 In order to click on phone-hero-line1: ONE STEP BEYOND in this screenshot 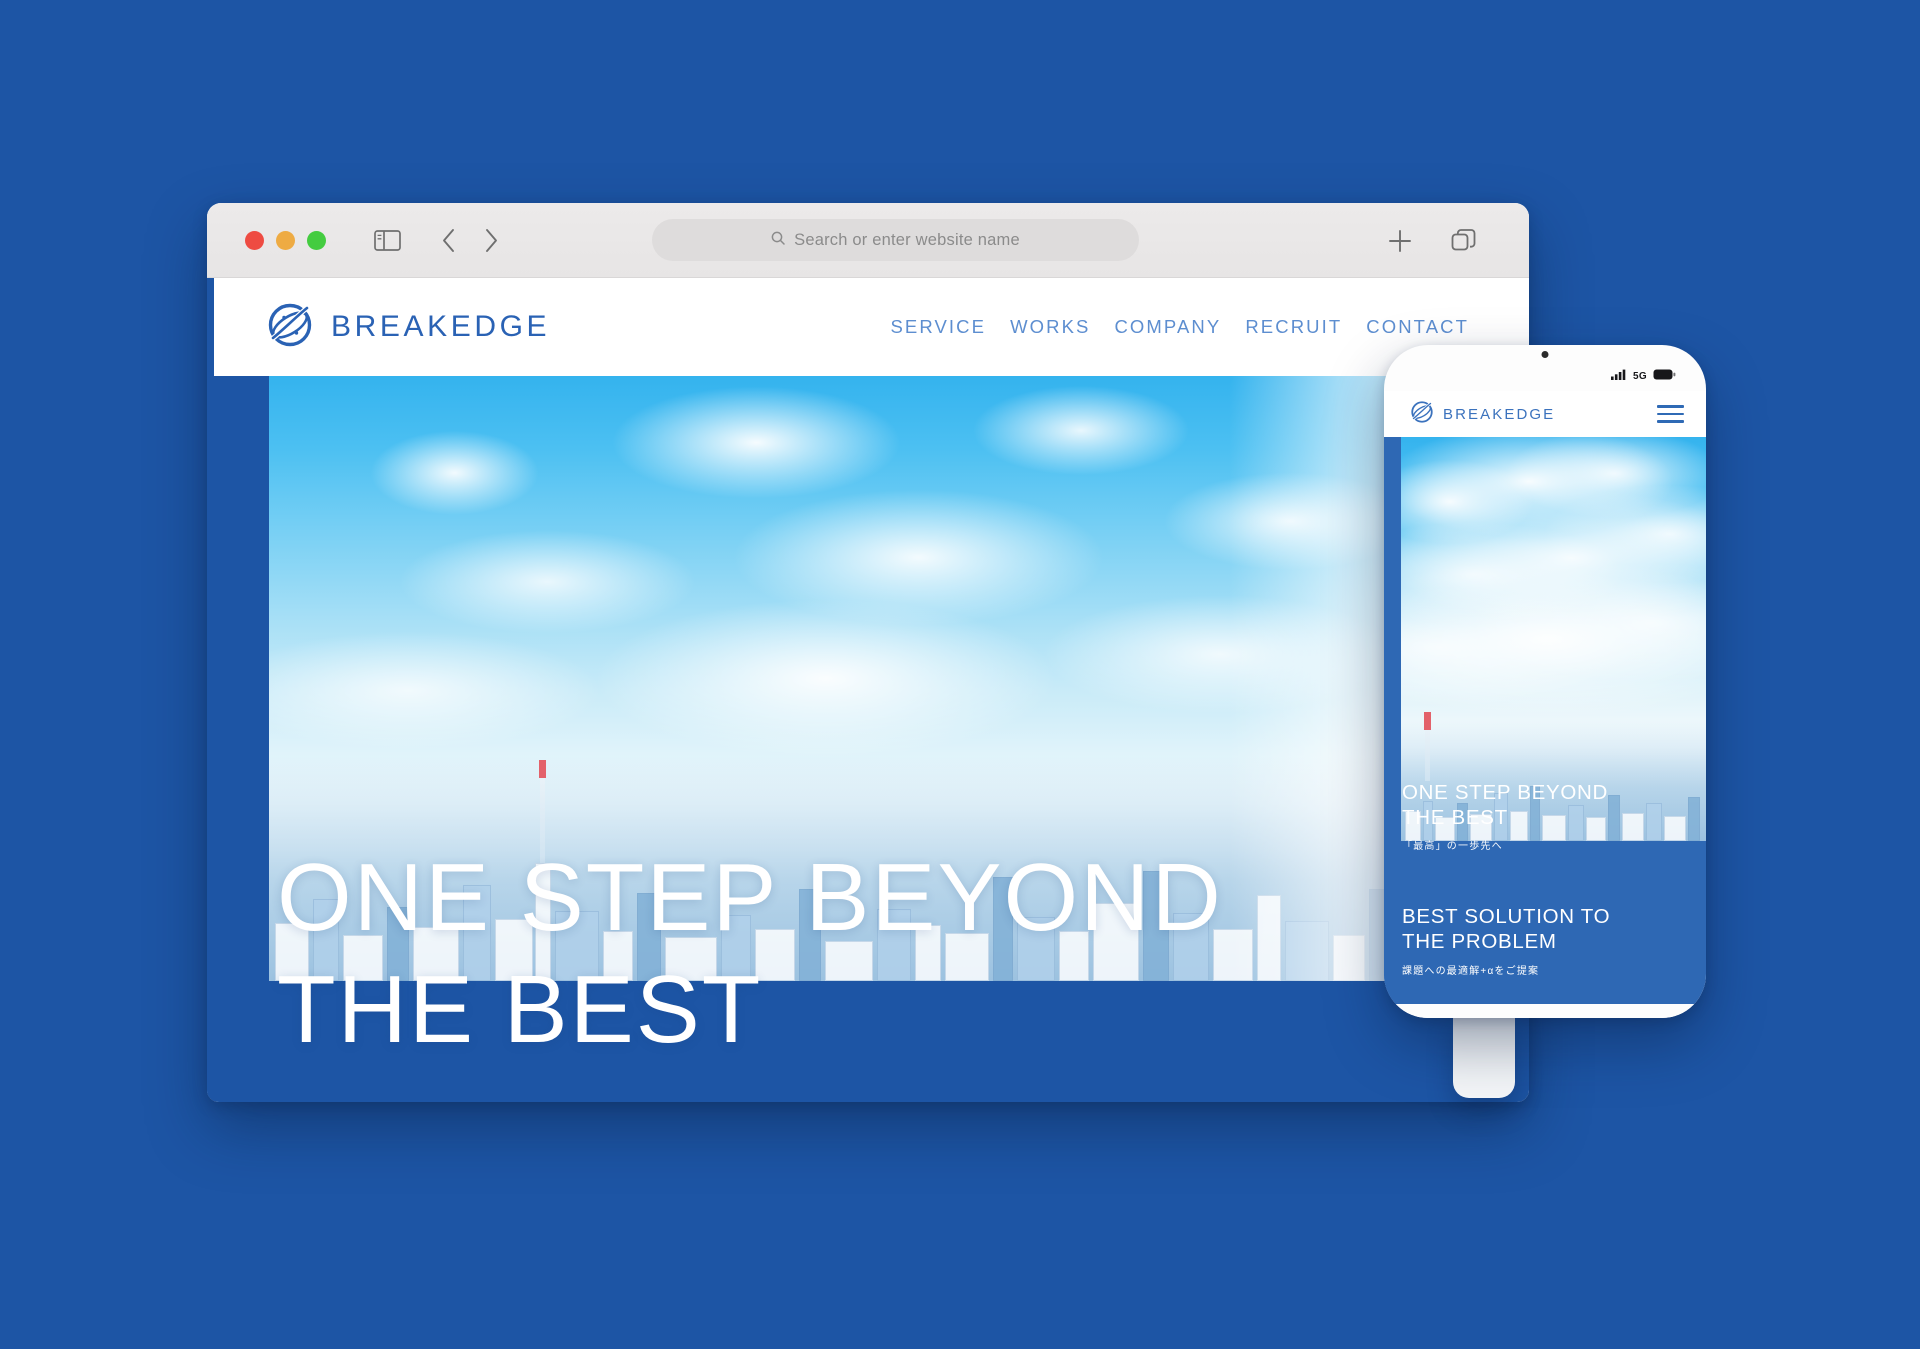, I will do `click(1505, 792)`.